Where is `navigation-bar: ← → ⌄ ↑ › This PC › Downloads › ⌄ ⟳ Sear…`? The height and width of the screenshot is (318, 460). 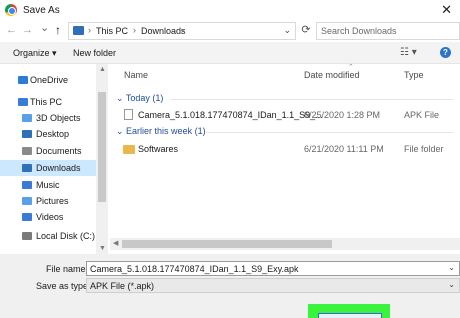 navigation-bar: ← → ⌄ ↑ › This PC › Downloads › ⌄ ⟳ Sear… is located at coordinates (230, 31).